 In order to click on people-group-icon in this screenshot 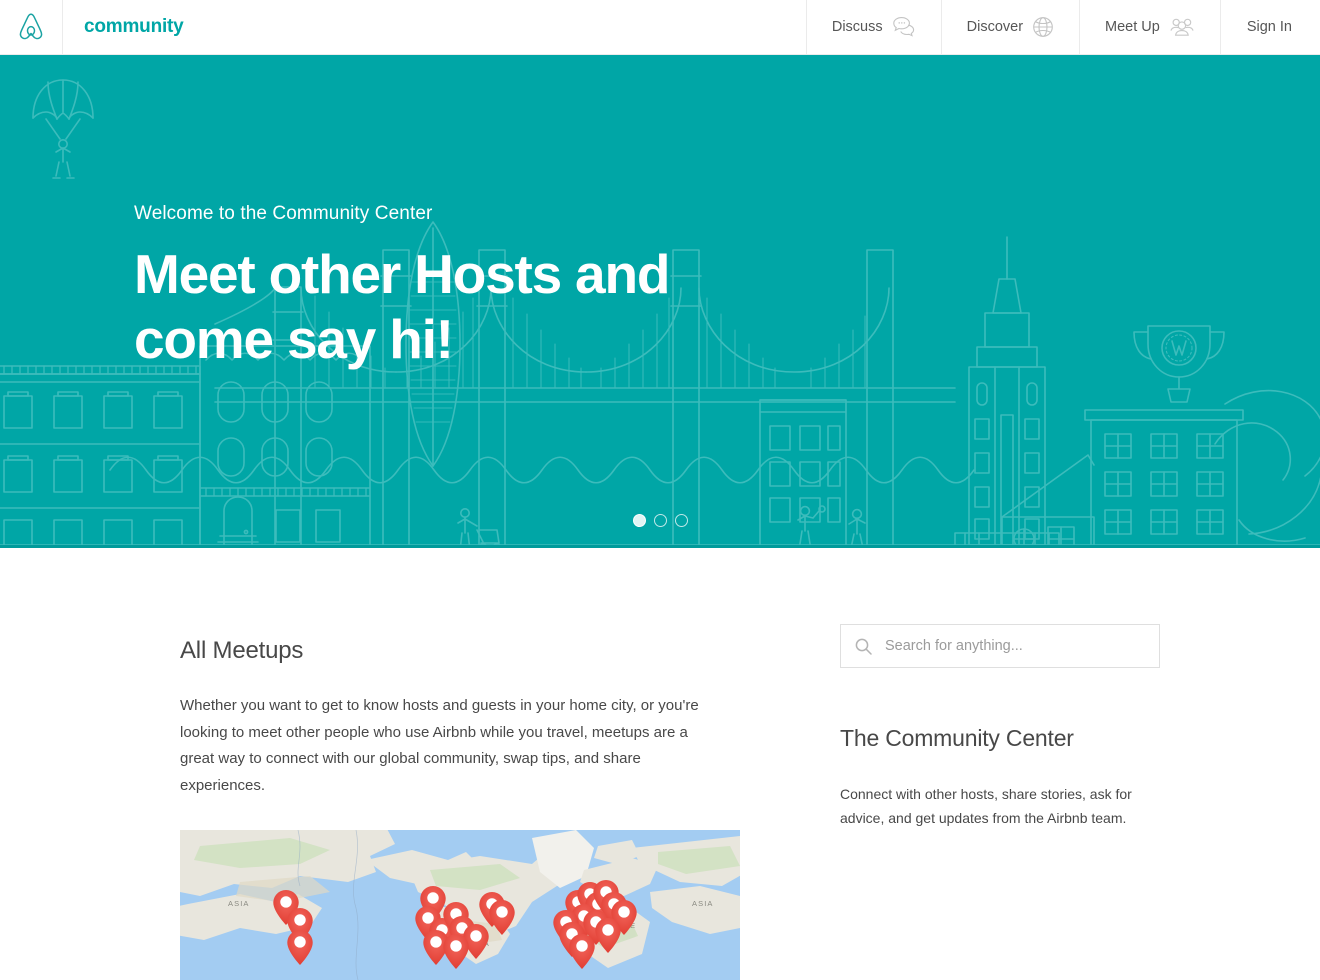, I will do `click(1182, 27)`.